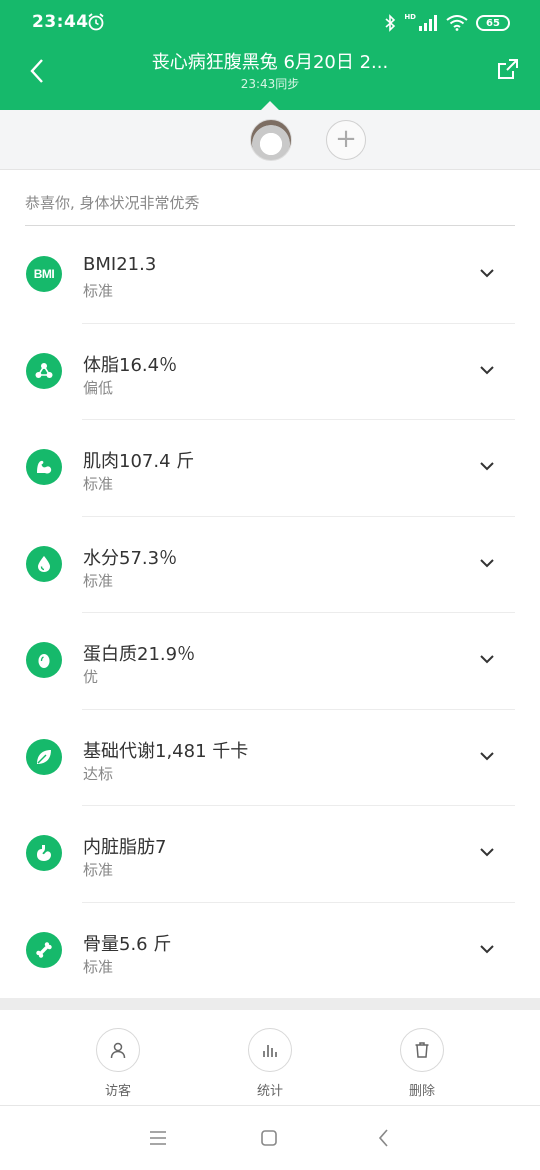  What do you see at coordinates (270, 84) in the screenshot?
I see `sync-time: 23:43同步` at bounding box center [270, 84].